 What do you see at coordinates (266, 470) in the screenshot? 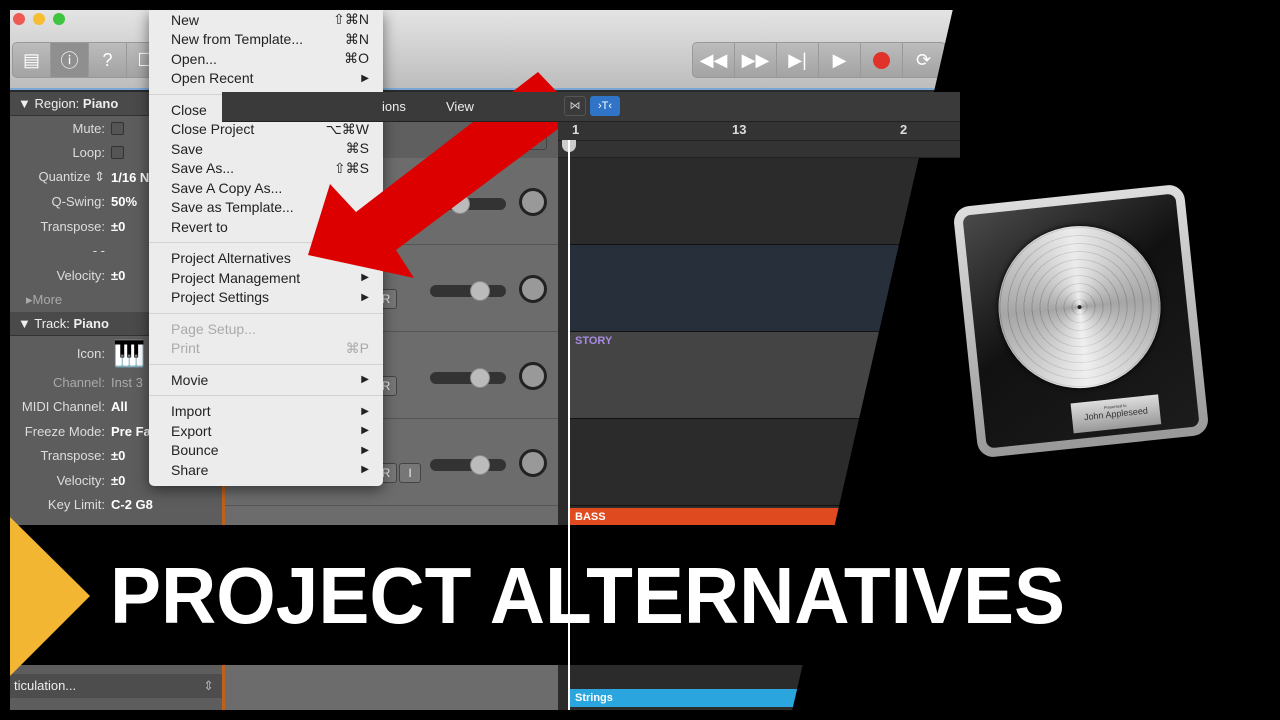
I see `menu-item-share: Share ▶` at bounding box center [266, 470].